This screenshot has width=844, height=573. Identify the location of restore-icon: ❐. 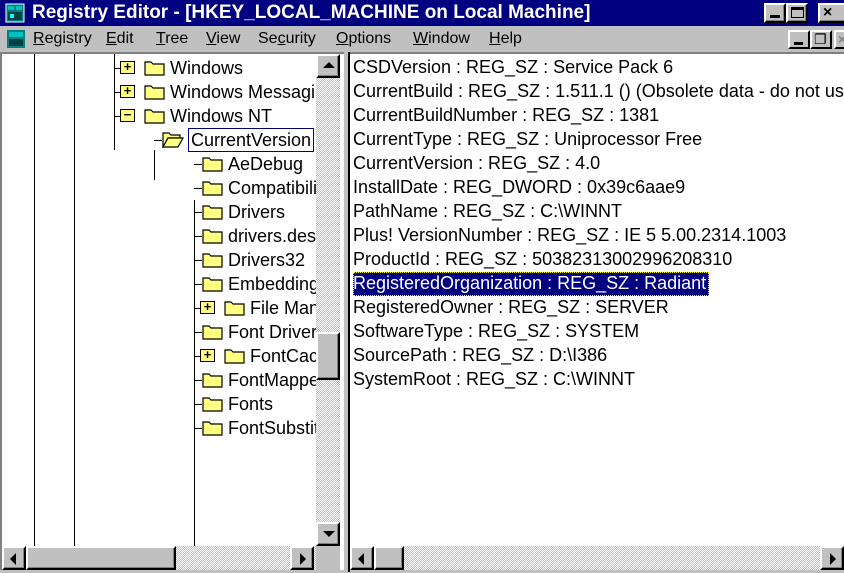
(820, 39).